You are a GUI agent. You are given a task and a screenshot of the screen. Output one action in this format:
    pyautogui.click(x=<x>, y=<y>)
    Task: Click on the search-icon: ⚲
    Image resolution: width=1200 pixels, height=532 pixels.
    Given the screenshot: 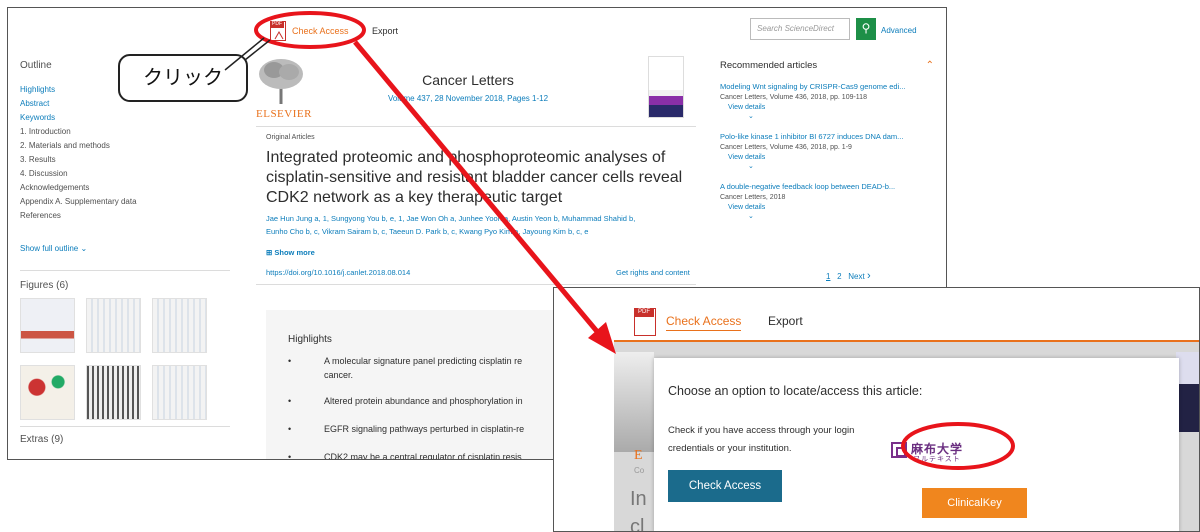 What is the action you would take?
    pyautogui.click(x=866, y=28)
    